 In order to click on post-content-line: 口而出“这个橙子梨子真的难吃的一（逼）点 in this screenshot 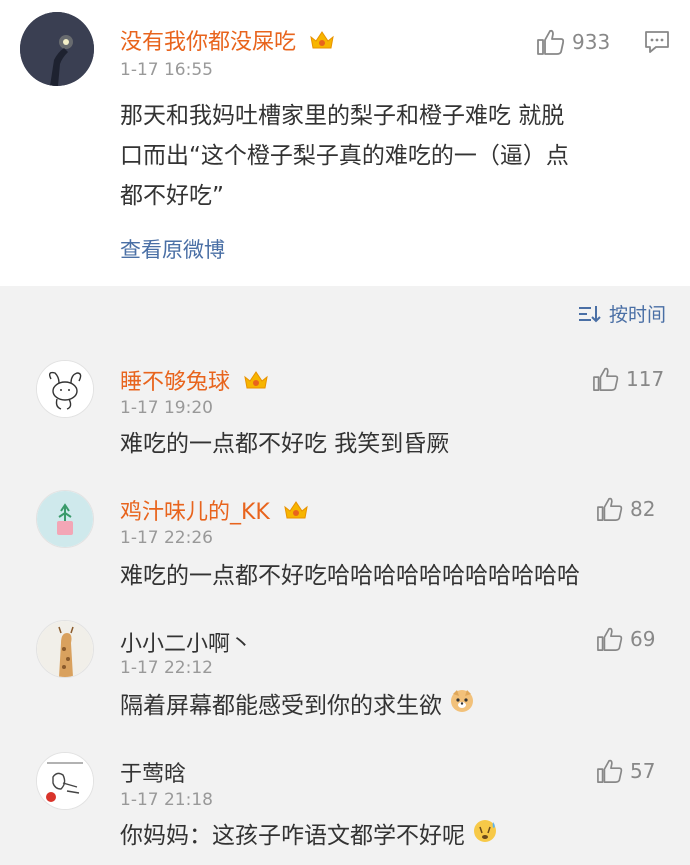, I will do `click(344, 156)`.